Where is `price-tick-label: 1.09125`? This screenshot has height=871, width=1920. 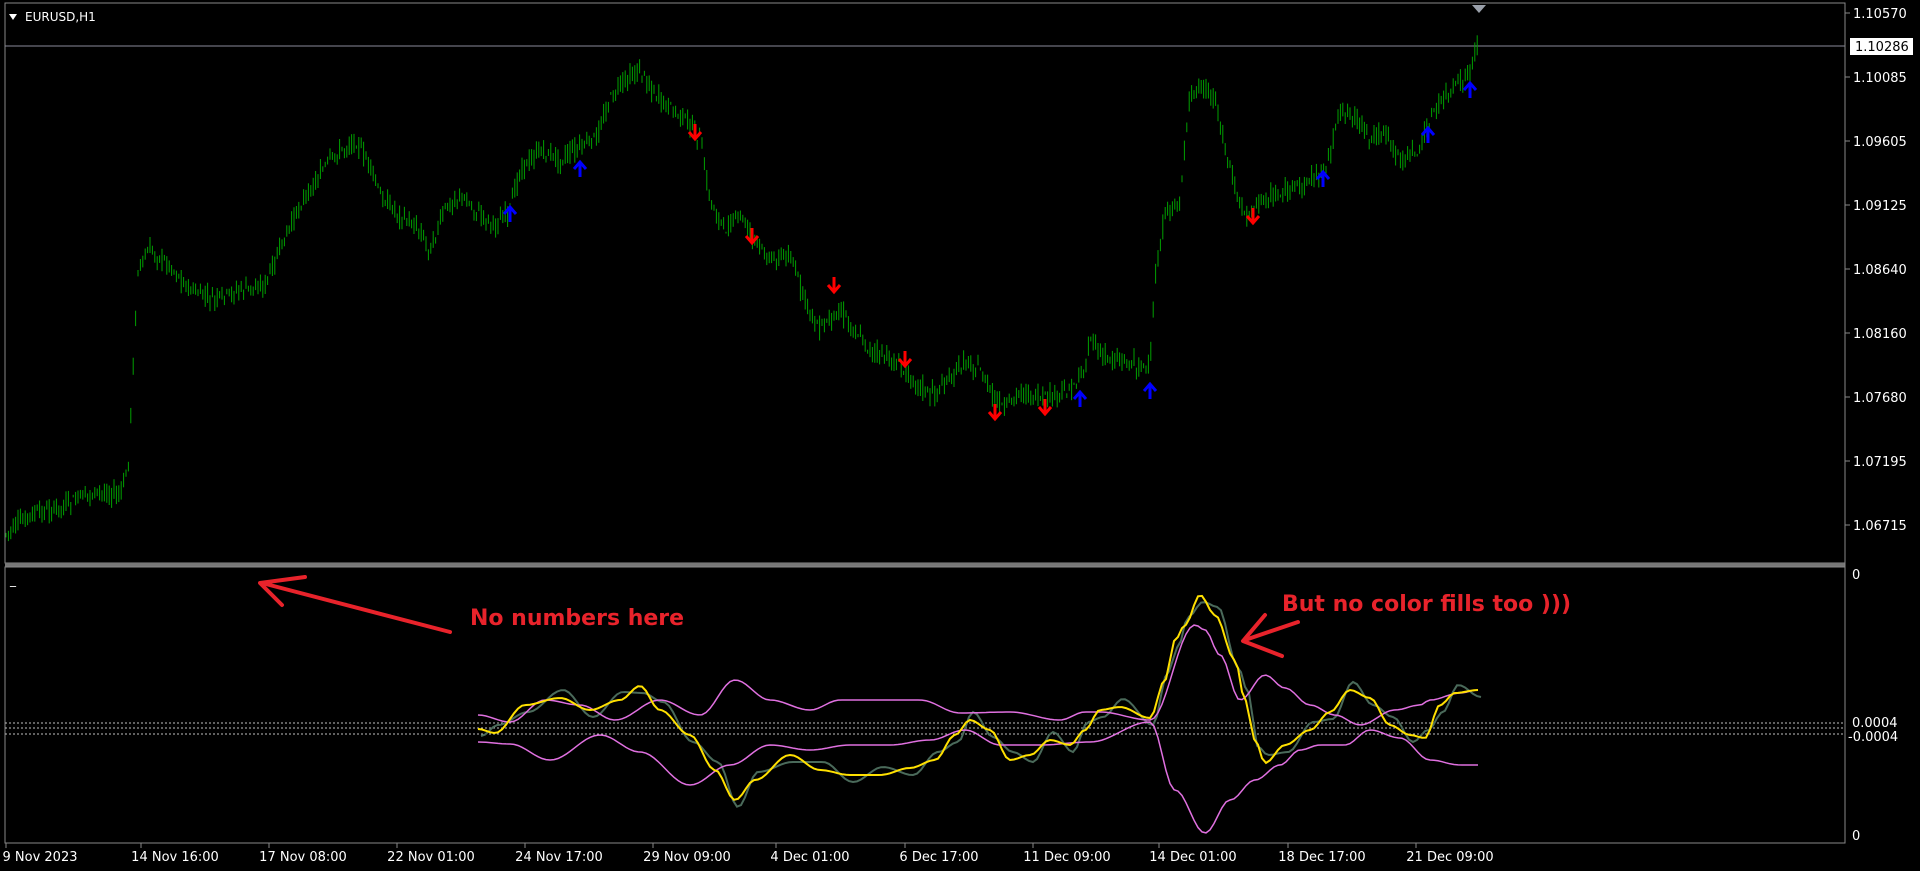 price-tick-label: 1.09125 is located at coordinates (1880, 206).